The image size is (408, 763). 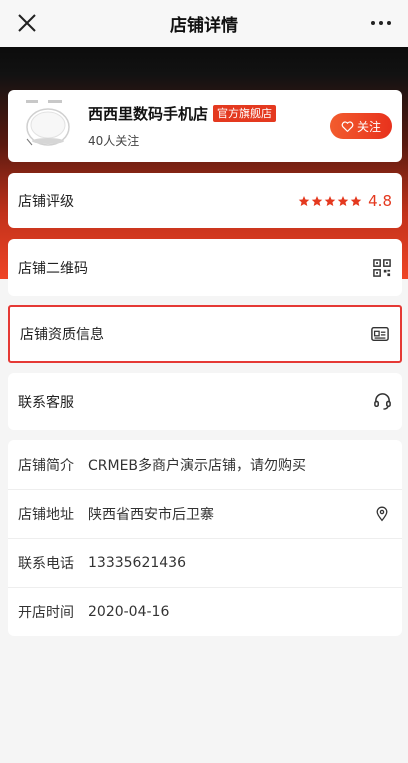 What do you see at coordinates (46, 402) in the screenshot?
I see `customer-service-label: 联系客服` at bounding box center [46, 402].